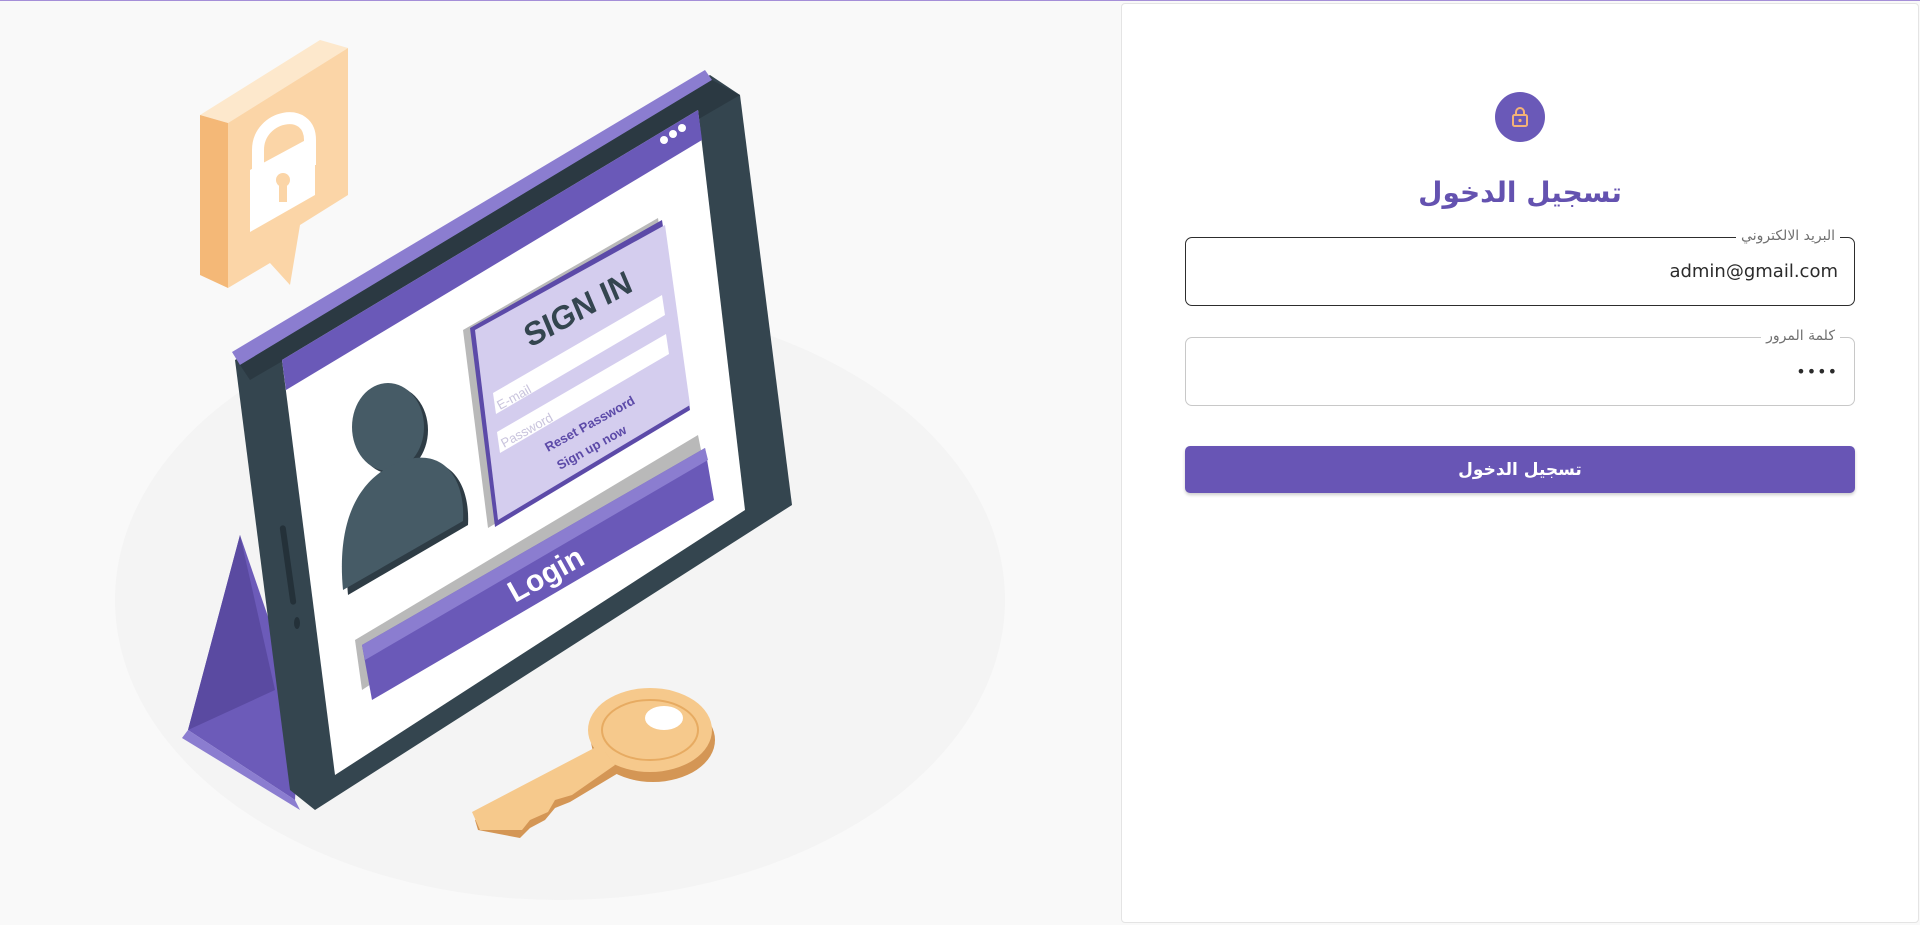 This screenshot has height=925, width=1920. I want to click on email-input, so click(1520, 271).